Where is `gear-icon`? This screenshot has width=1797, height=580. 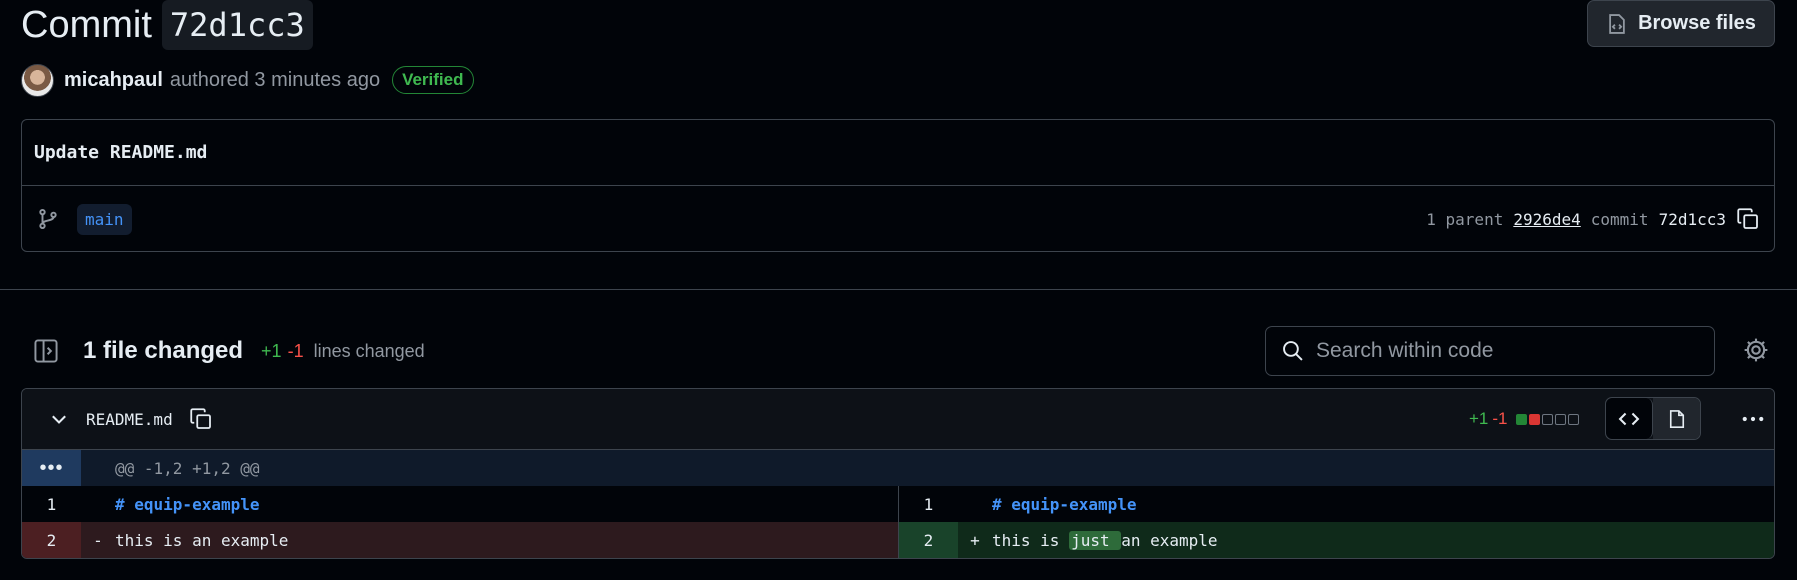 gear-icon is located at coordinates (1756, 350).